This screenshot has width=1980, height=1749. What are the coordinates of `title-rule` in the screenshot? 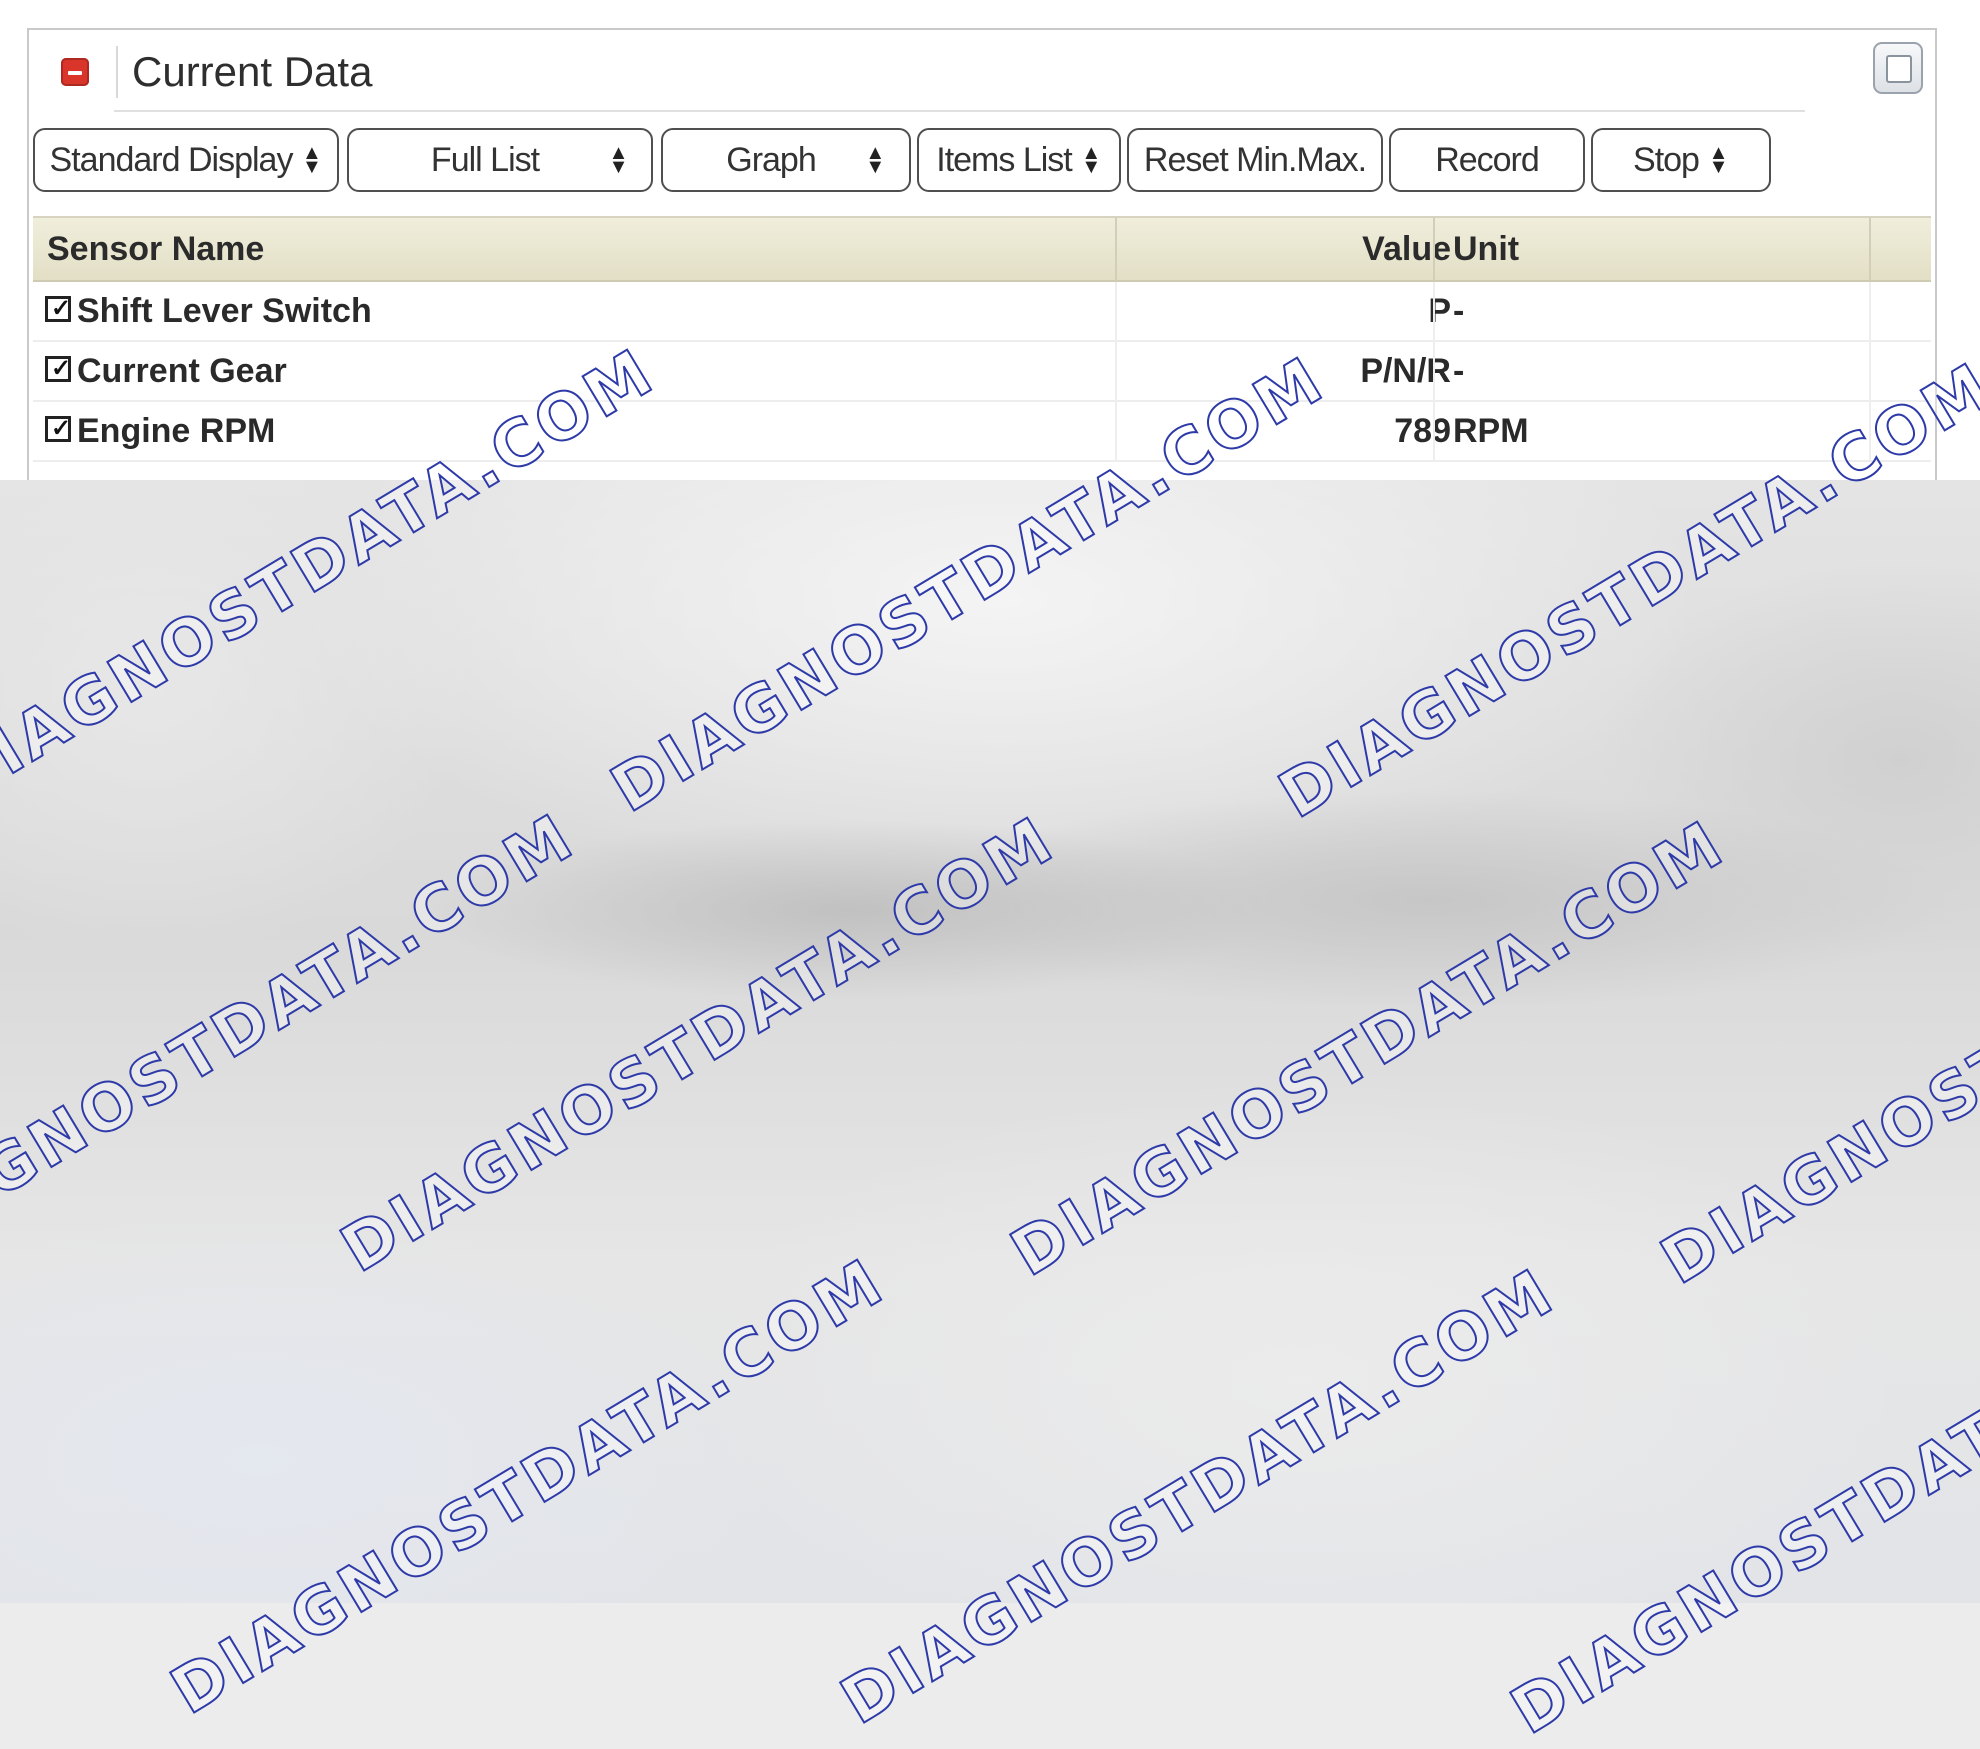 It's located at (959, 111).